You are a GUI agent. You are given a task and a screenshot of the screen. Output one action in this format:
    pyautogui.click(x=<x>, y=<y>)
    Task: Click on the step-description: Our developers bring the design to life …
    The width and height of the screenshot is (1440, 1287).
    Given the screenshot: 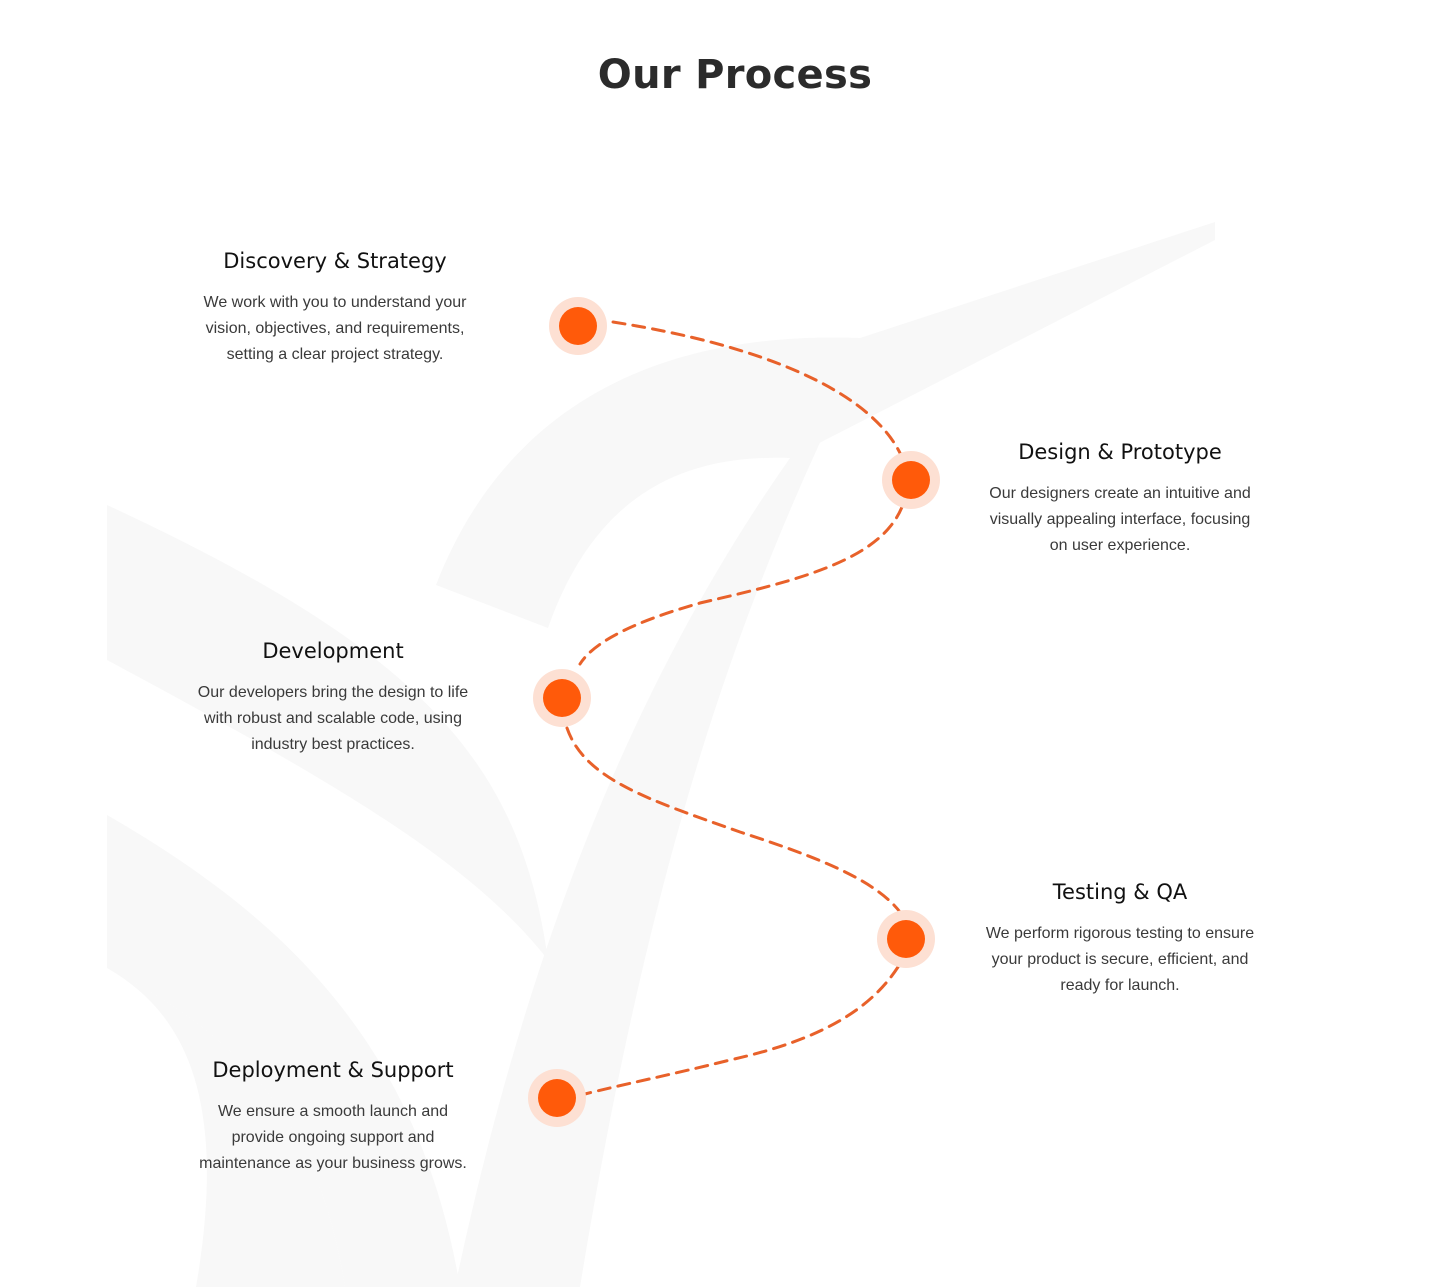 What is the action you would take?
    pyautogui.click(x=333, y=718)
    